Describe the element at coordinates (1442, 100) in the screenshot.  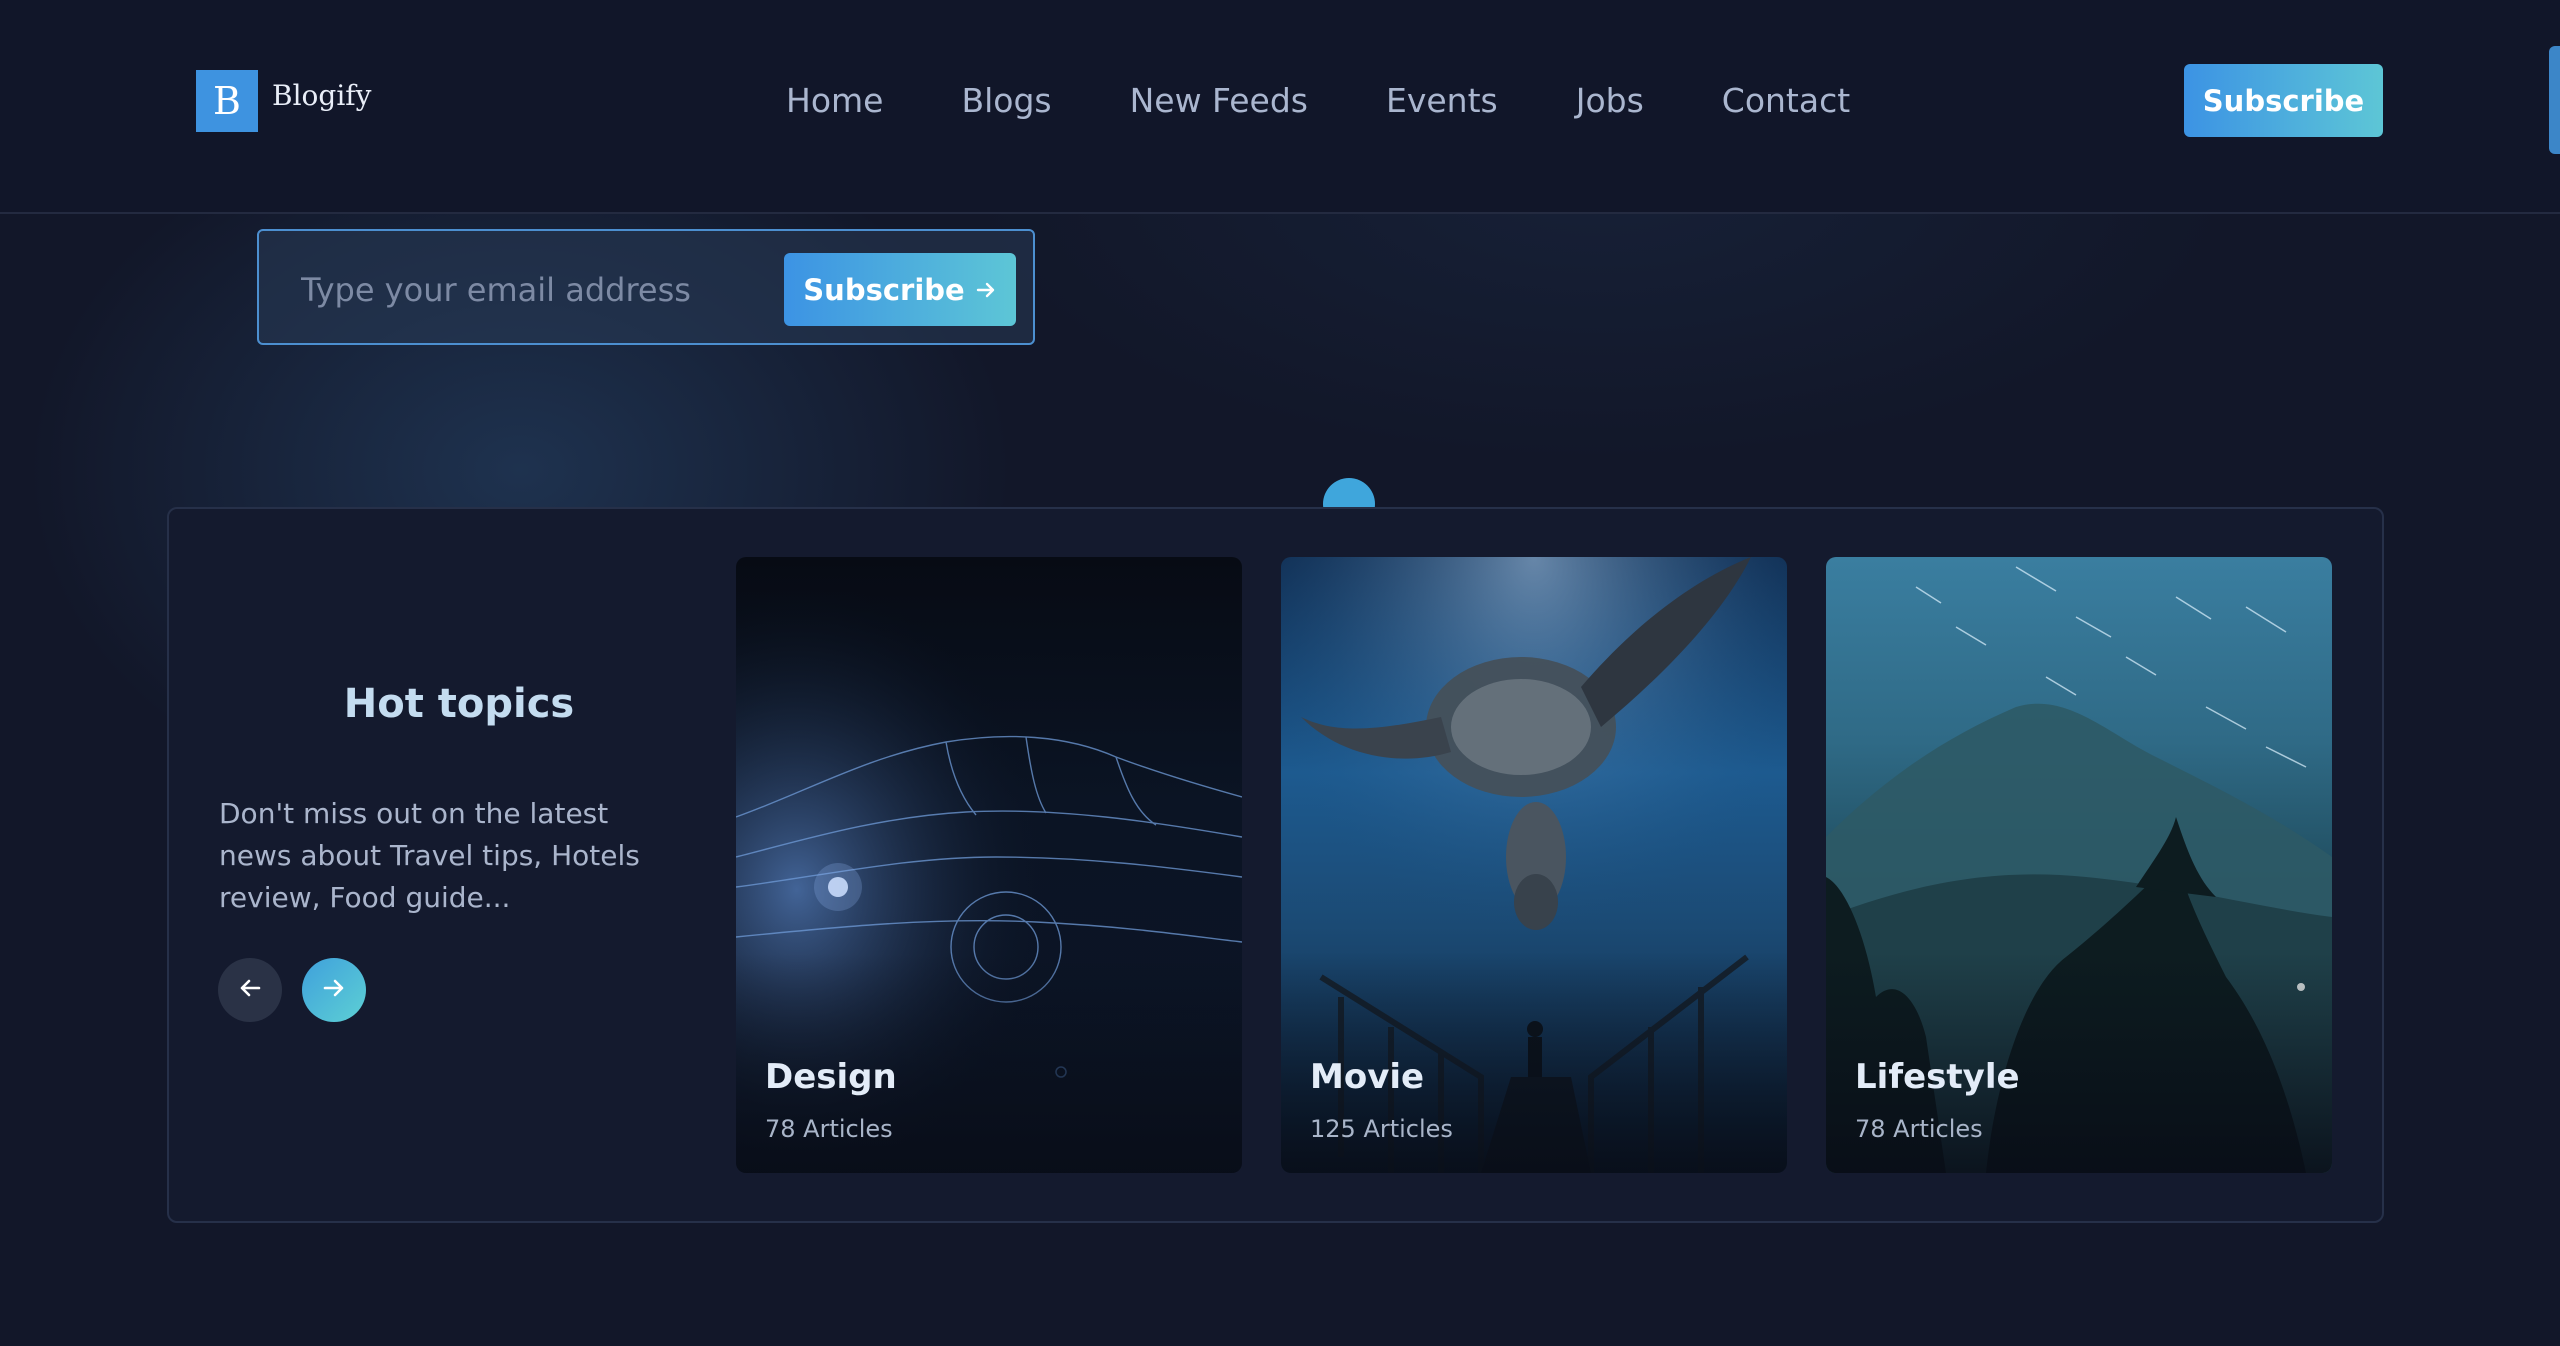
I see `nav-events: Events` at that location.